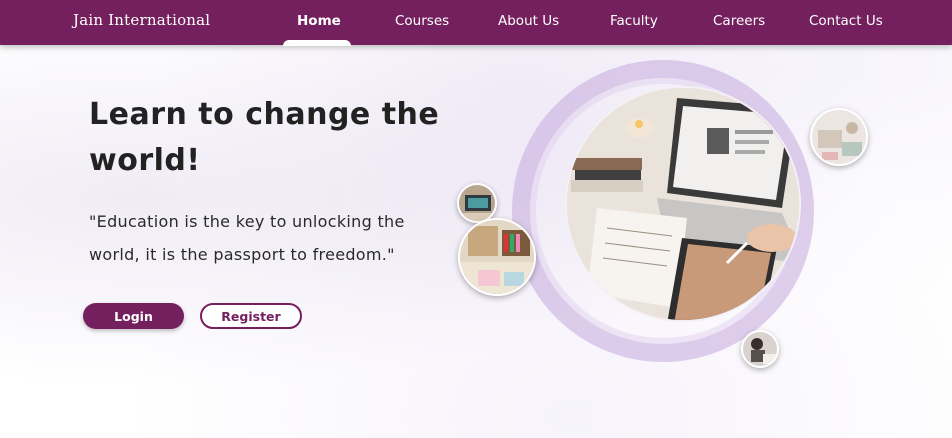 This screenshot has height=438, width=952. What do you see at coordinates (497, 257) in the screenshot?
I see `bookshelf-desk-thumbnail-photo` at bounding box center [497, 257].